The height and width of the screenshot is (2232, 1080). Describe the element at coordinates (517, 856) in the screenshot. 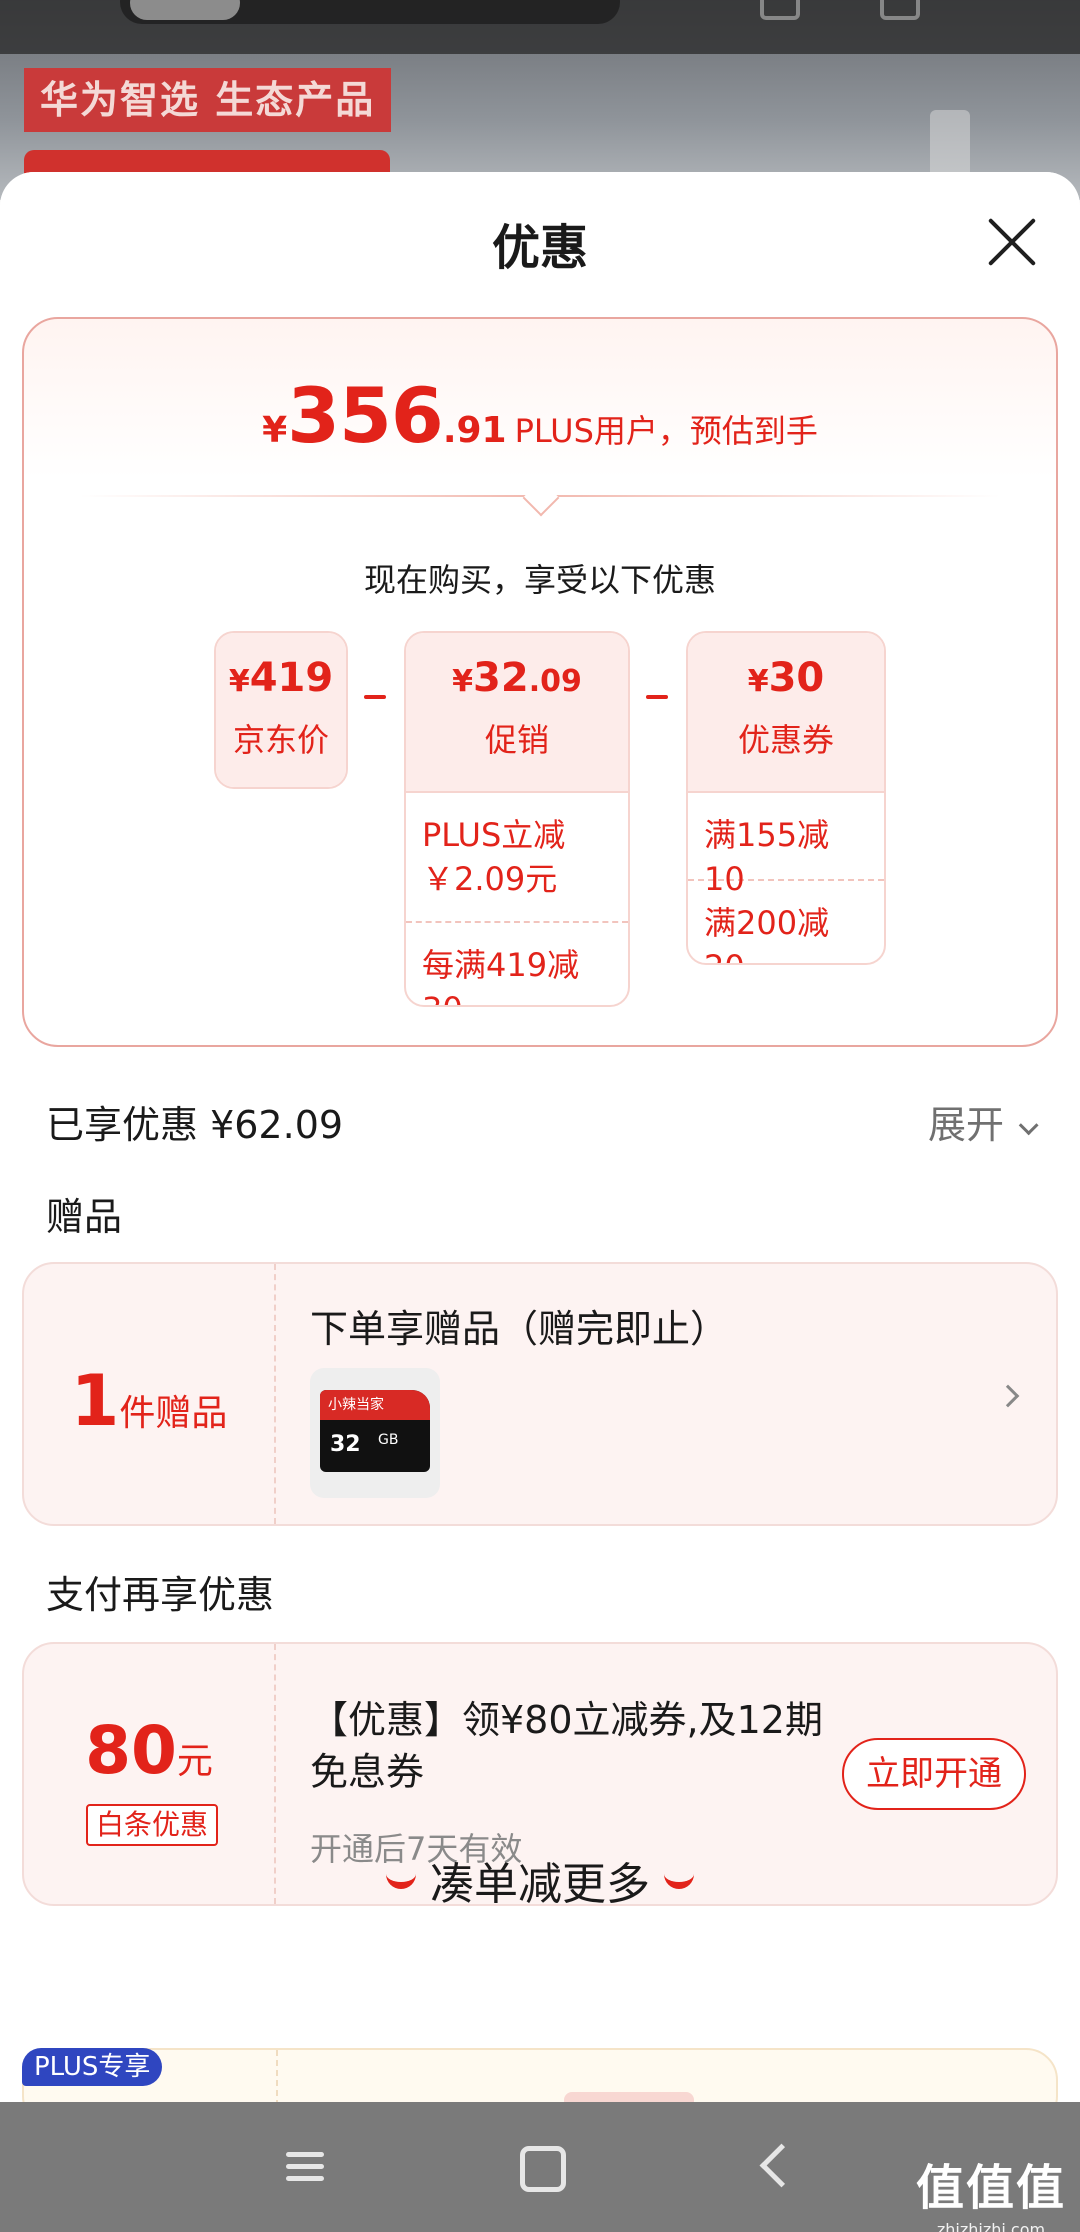

I see `promo-detail-plus: PLUS立减 ￥2.09元` at that location.